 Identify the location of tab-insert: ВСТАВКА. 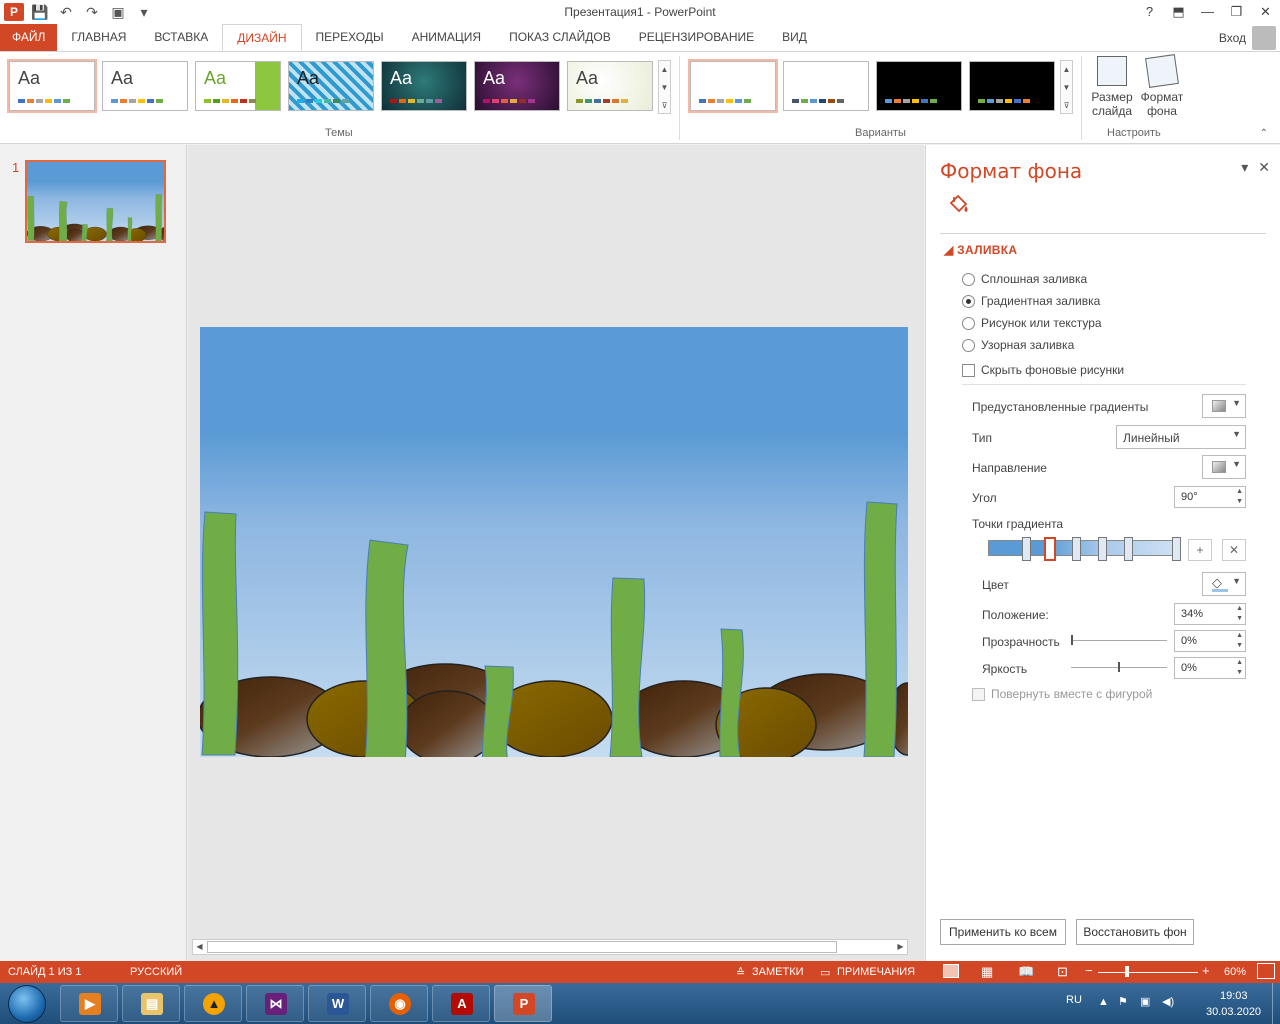
(181, 37).